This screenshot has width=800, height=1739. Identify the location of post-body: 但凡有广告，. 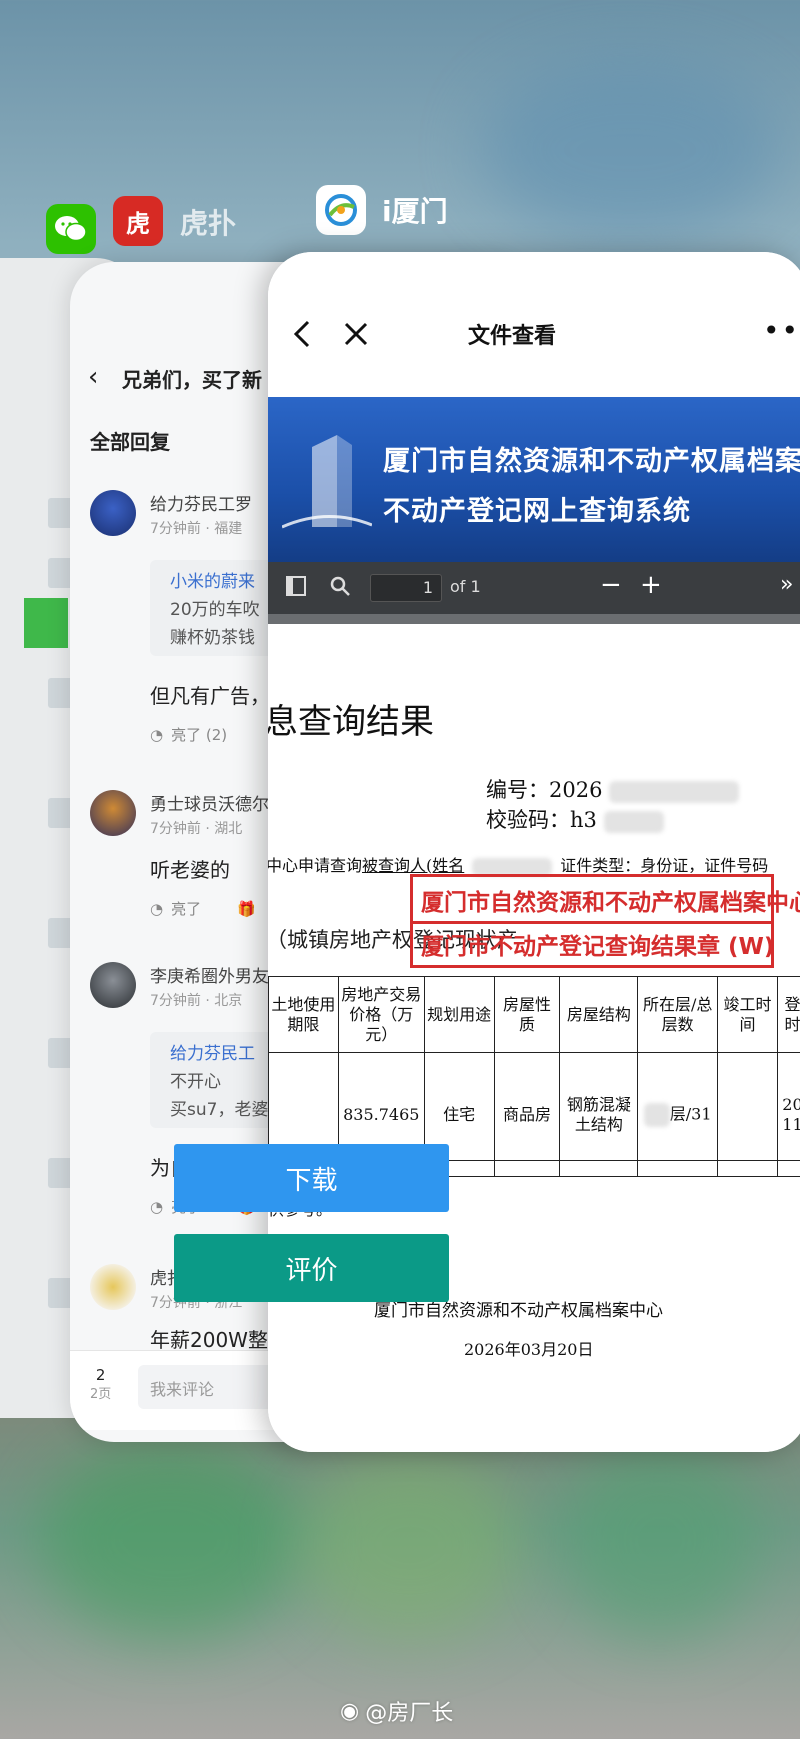
(210, 696).